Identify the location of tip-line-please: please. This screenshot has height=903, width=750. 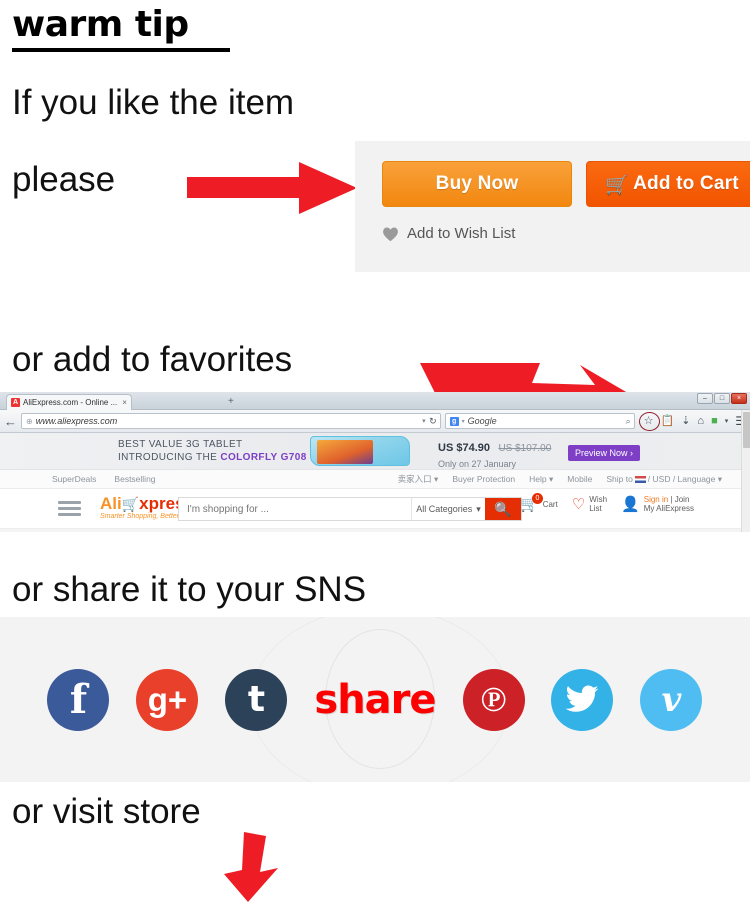
(64, 179).